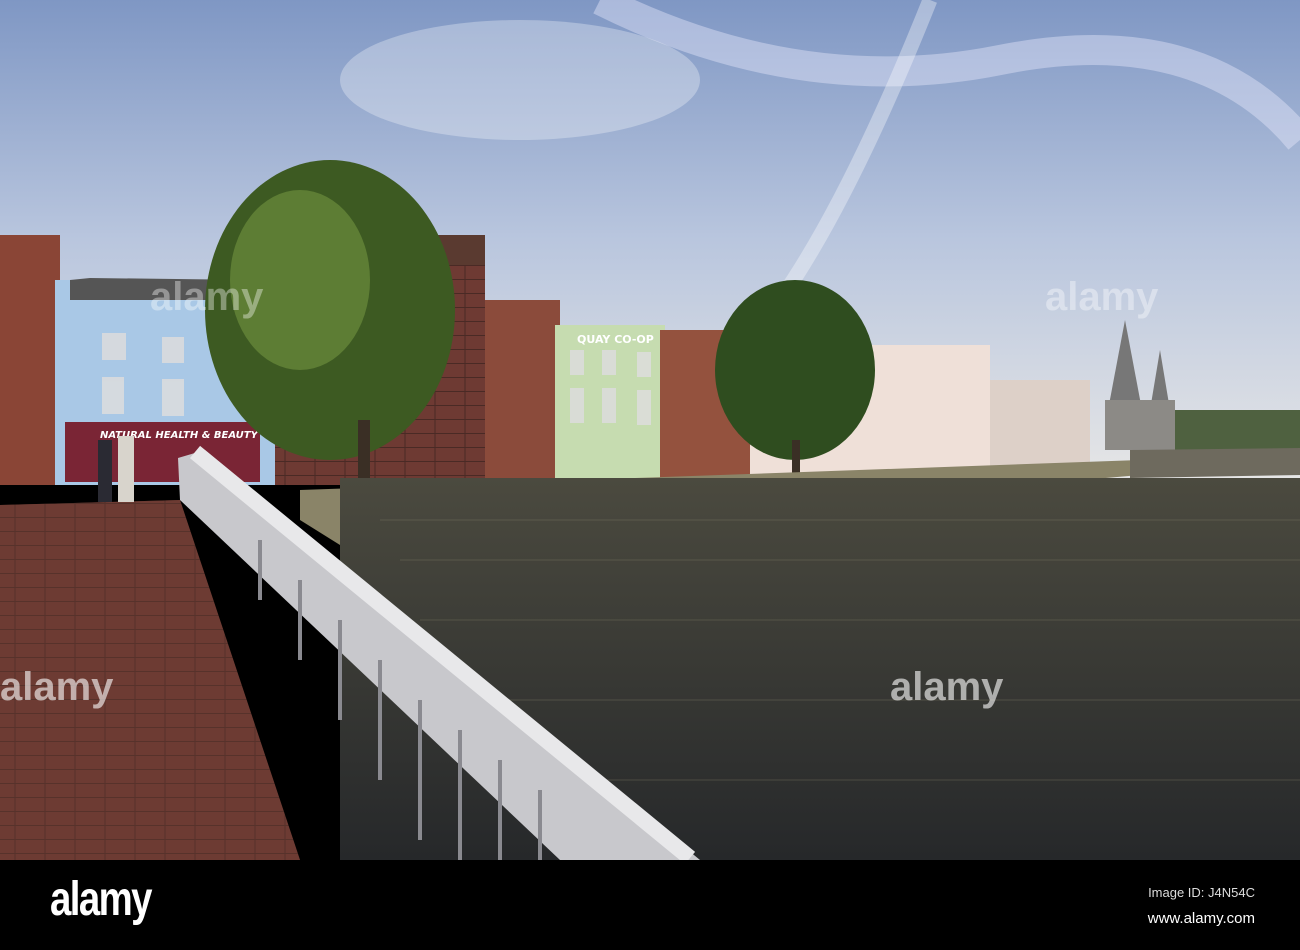  I want to click on alamy-logo: alamy, so click(101, 899).